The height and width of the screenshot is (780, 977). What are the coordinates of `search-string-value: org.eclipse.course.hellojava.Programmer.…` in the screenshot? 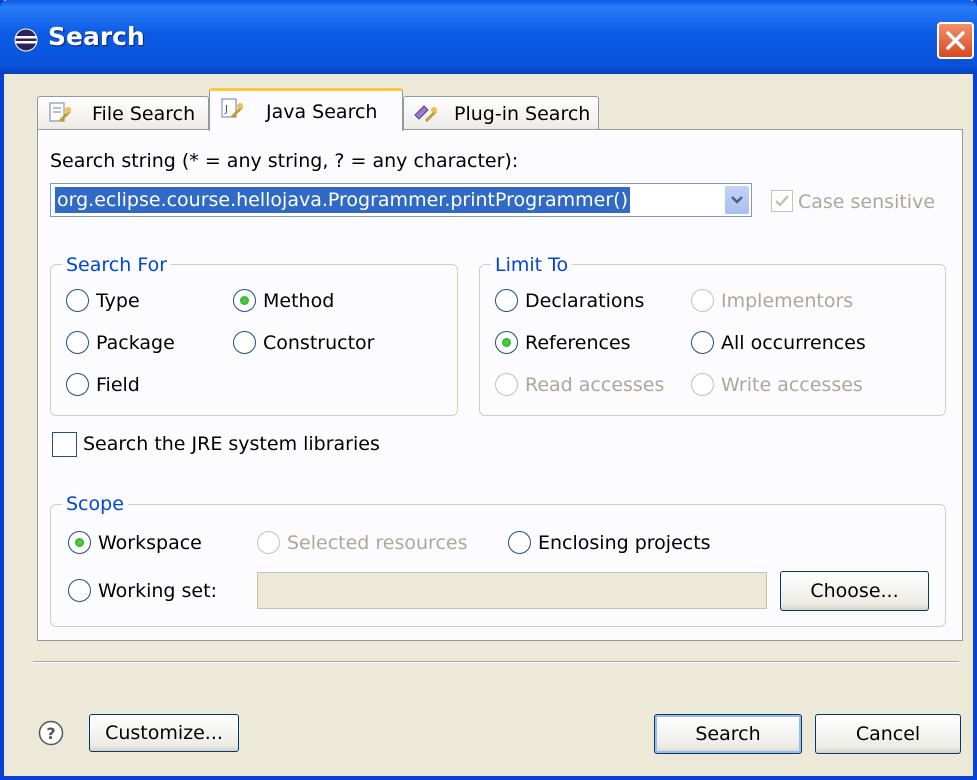 It's located at (343, 200).